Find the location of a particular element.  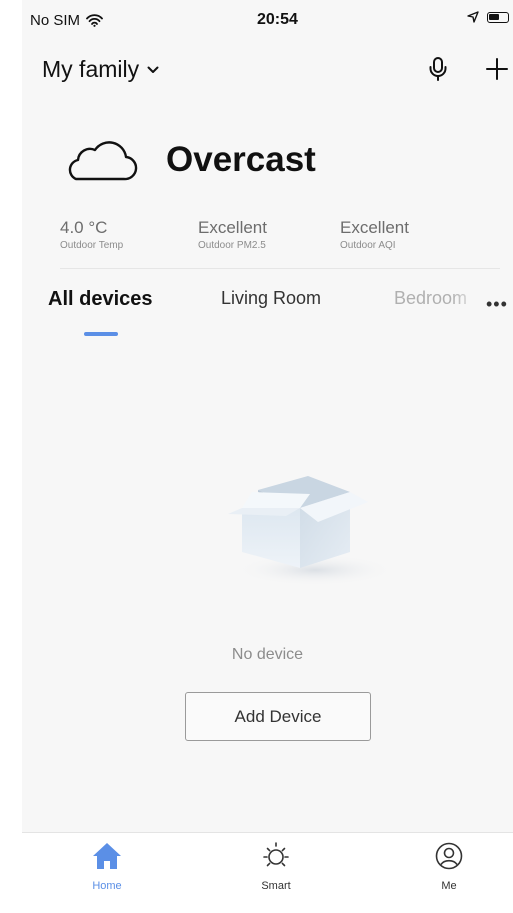

cloud-icon is located at coordinates (103, 161).